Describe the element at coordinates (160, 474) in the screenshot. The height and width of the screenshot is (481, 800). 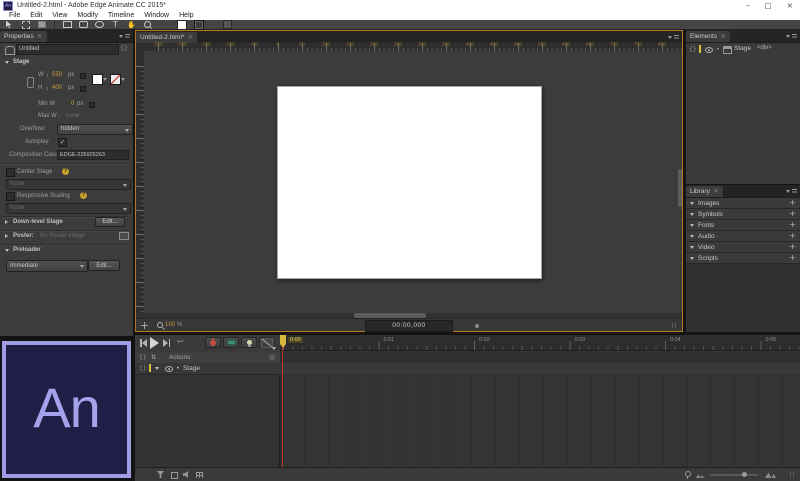
I see `filter-icon` at that location.